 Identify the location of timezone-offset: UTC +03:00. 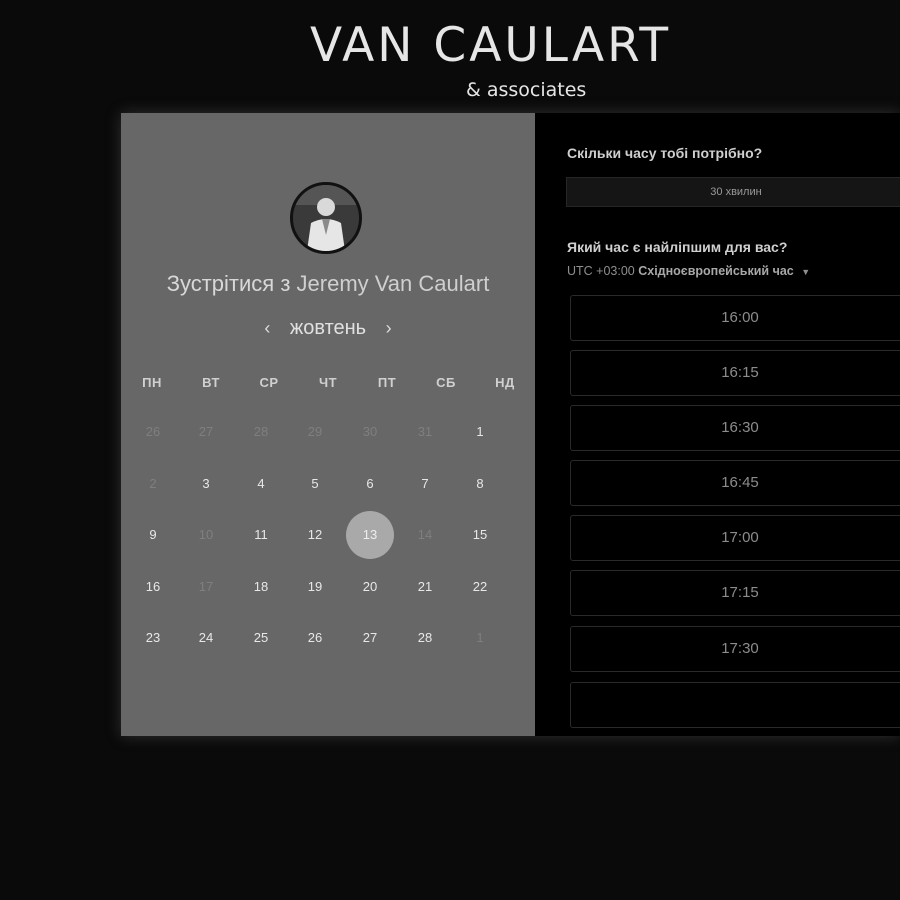
(601, 271).